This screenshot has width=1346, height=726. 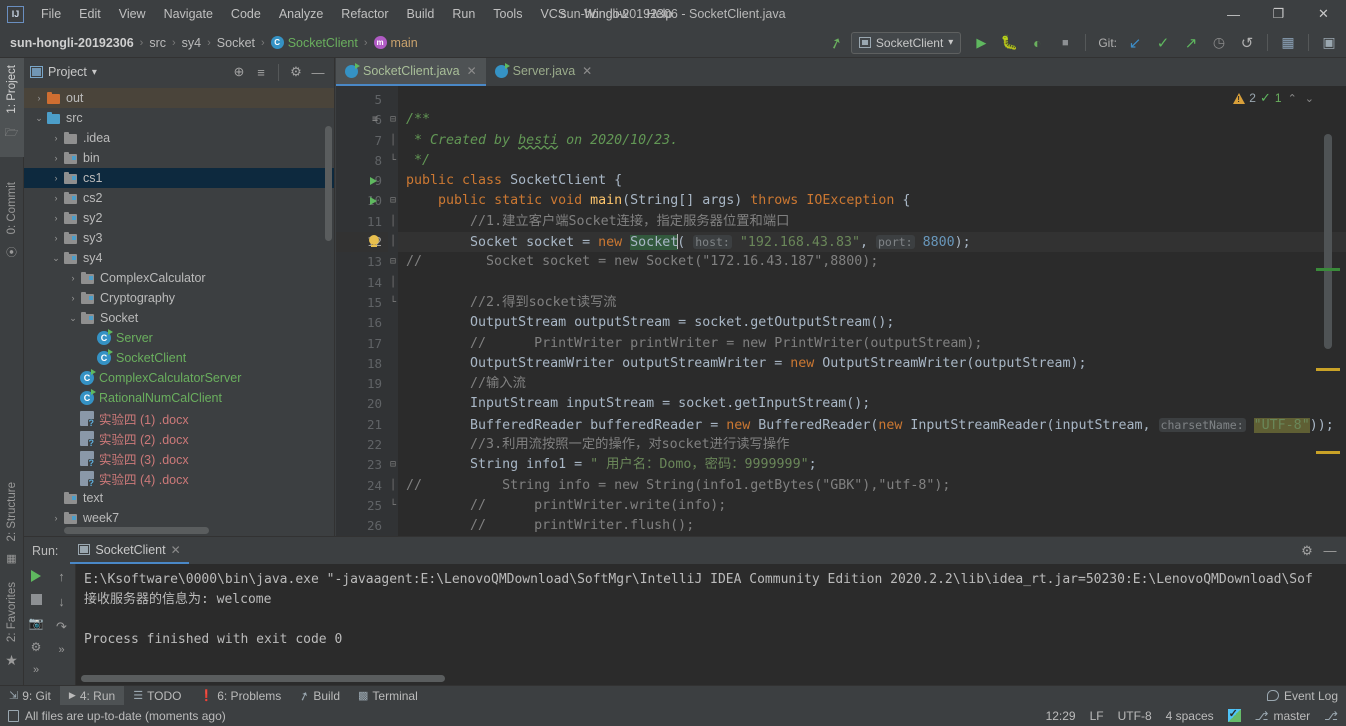 What do you see at coordinates (906, 42) in the screenshot?
I see `run-configuration-selector: SocketClient ▾` at bounding box center [906, 42].